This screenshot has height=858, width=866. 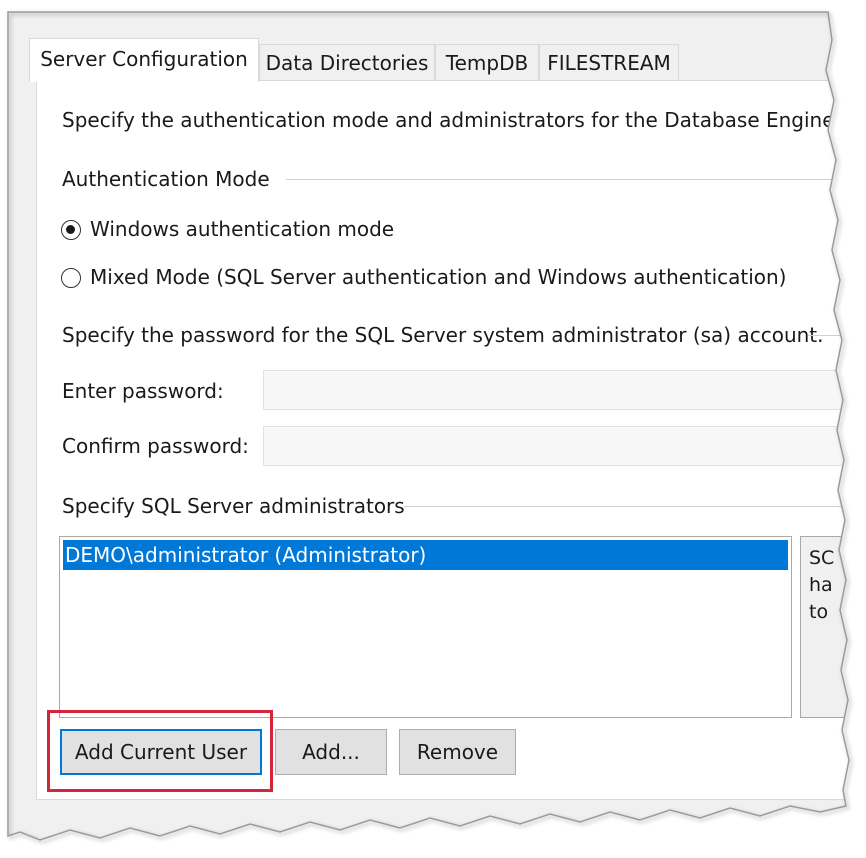 I want to click on mixed-mode-radio, so click(x=71, y=278).